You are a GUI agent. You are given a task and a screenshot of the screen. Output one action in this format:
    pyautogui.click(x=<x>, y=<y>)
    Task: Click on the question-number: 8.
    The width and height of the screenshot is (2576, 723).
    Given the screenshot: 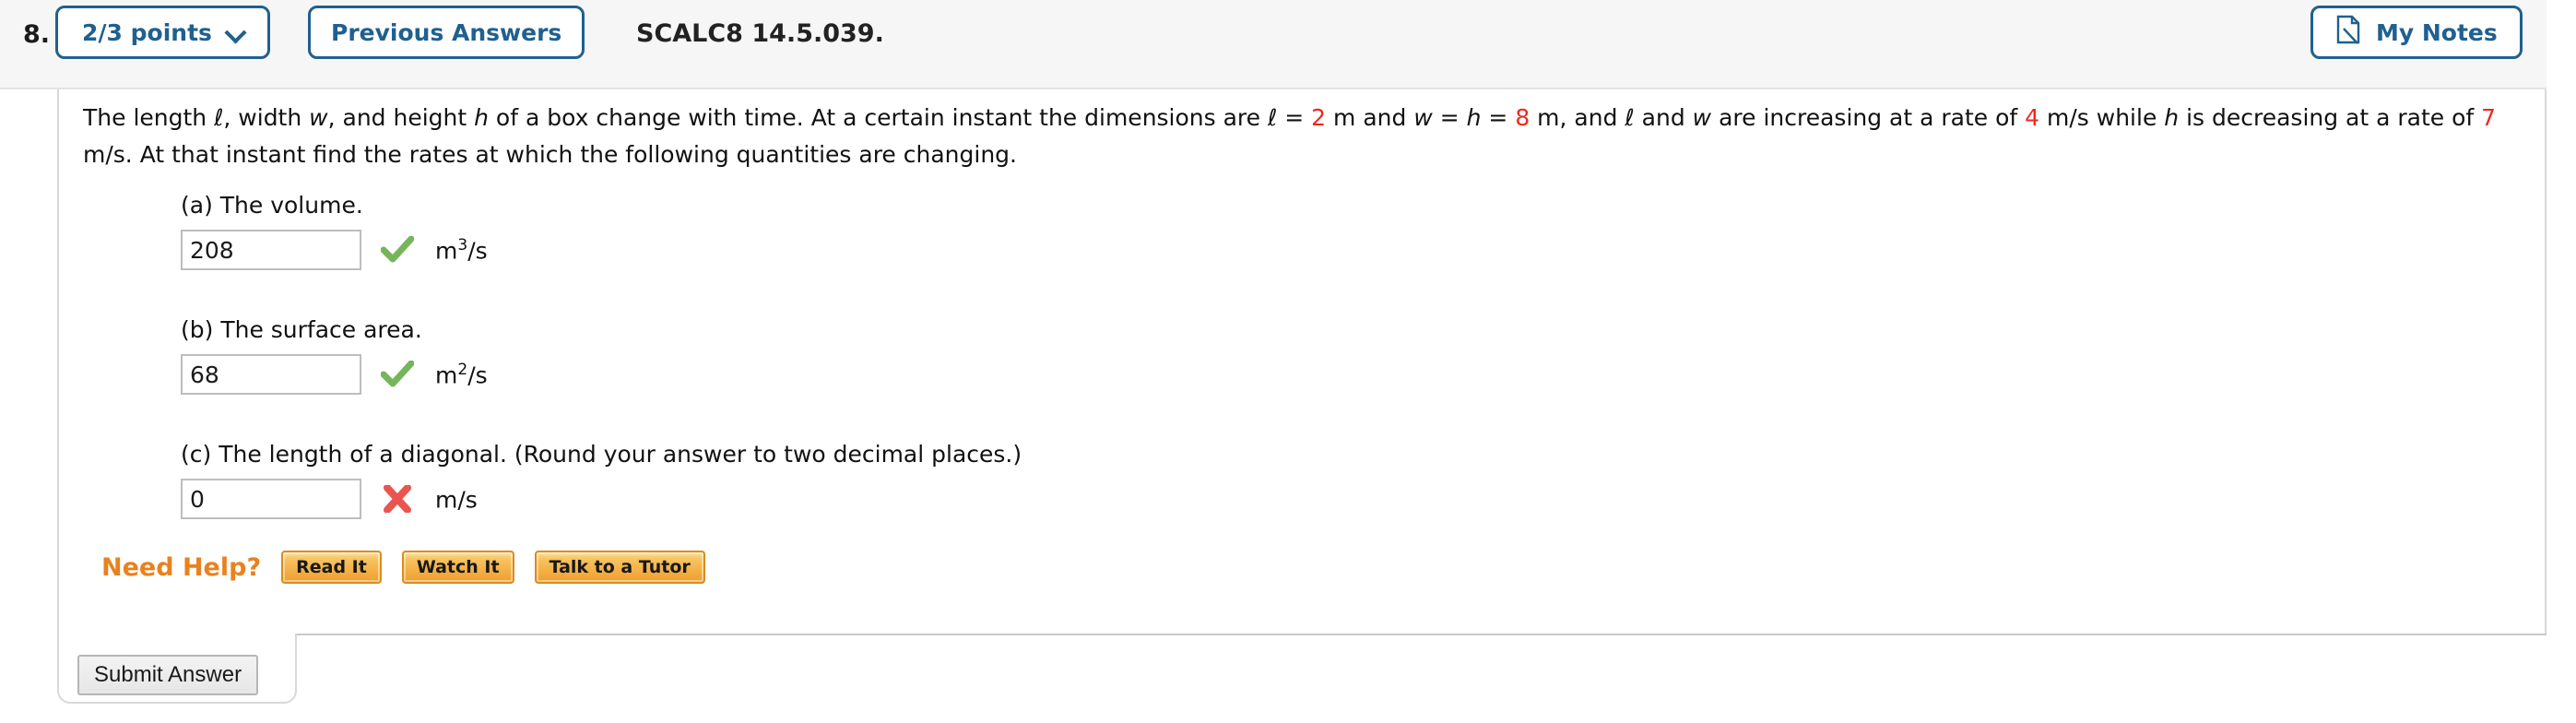 What is the action you would take?
    pyautogui.click(x=36, y=34)
    